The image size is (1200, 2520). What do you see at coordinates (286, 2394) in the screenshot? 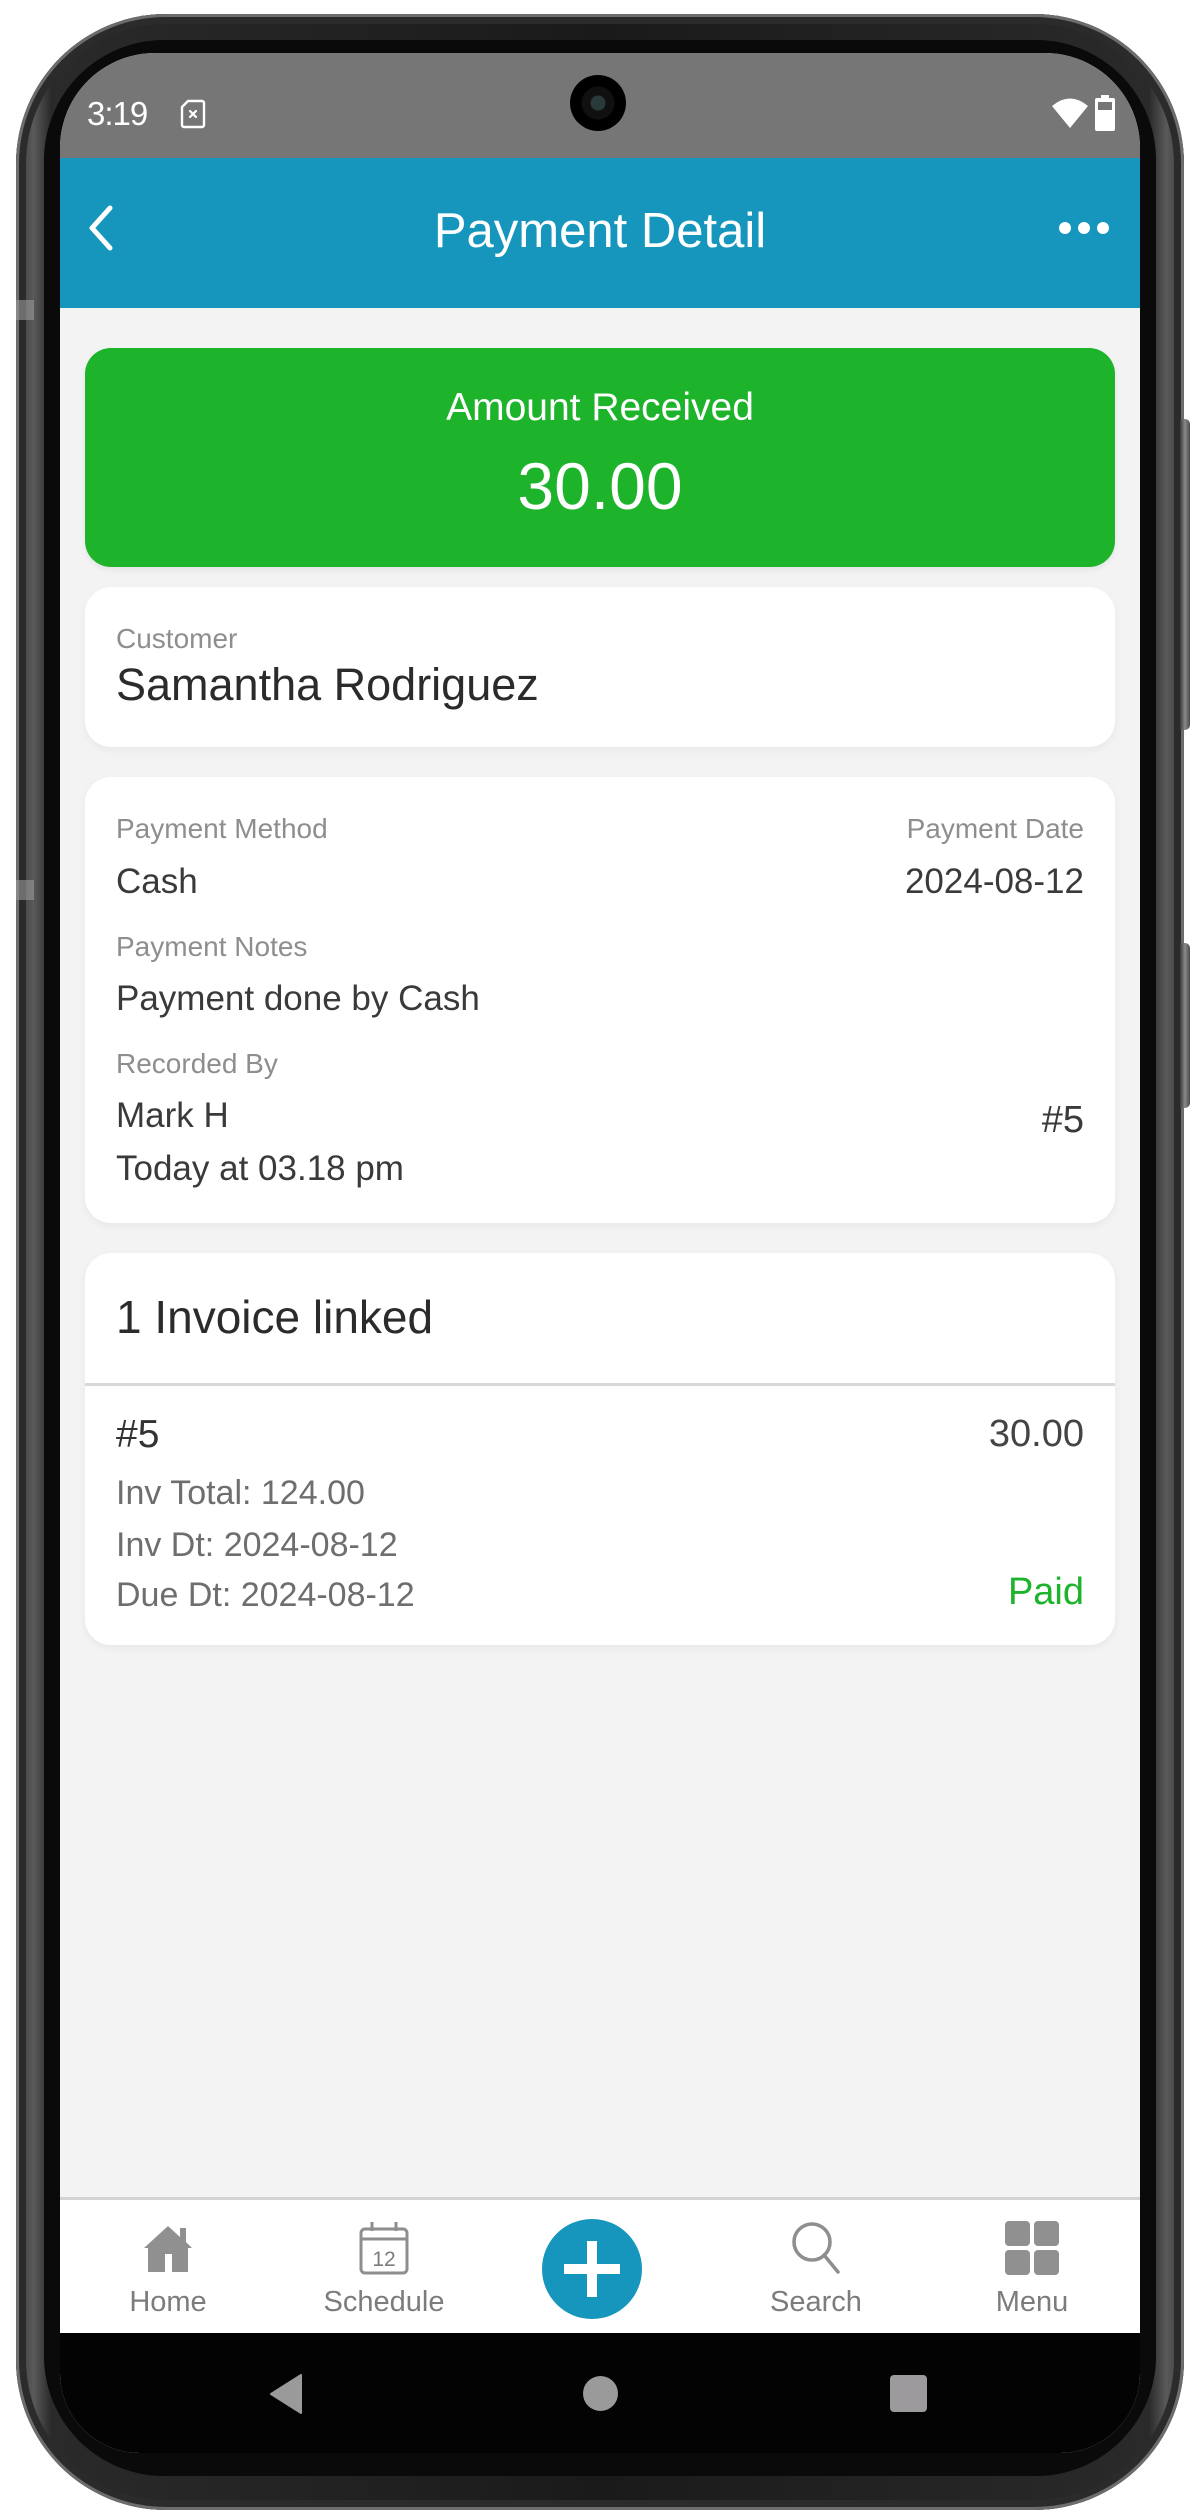
I see `system-back-icon` at bounding box center [286, 2394].